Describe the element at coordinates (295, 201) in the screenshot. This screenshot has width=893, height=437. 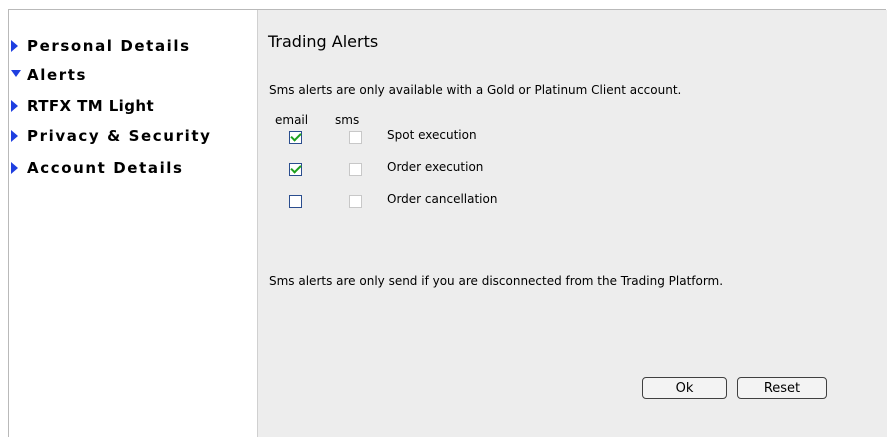
I see `order-cancellation-email-checkbox` at that location.